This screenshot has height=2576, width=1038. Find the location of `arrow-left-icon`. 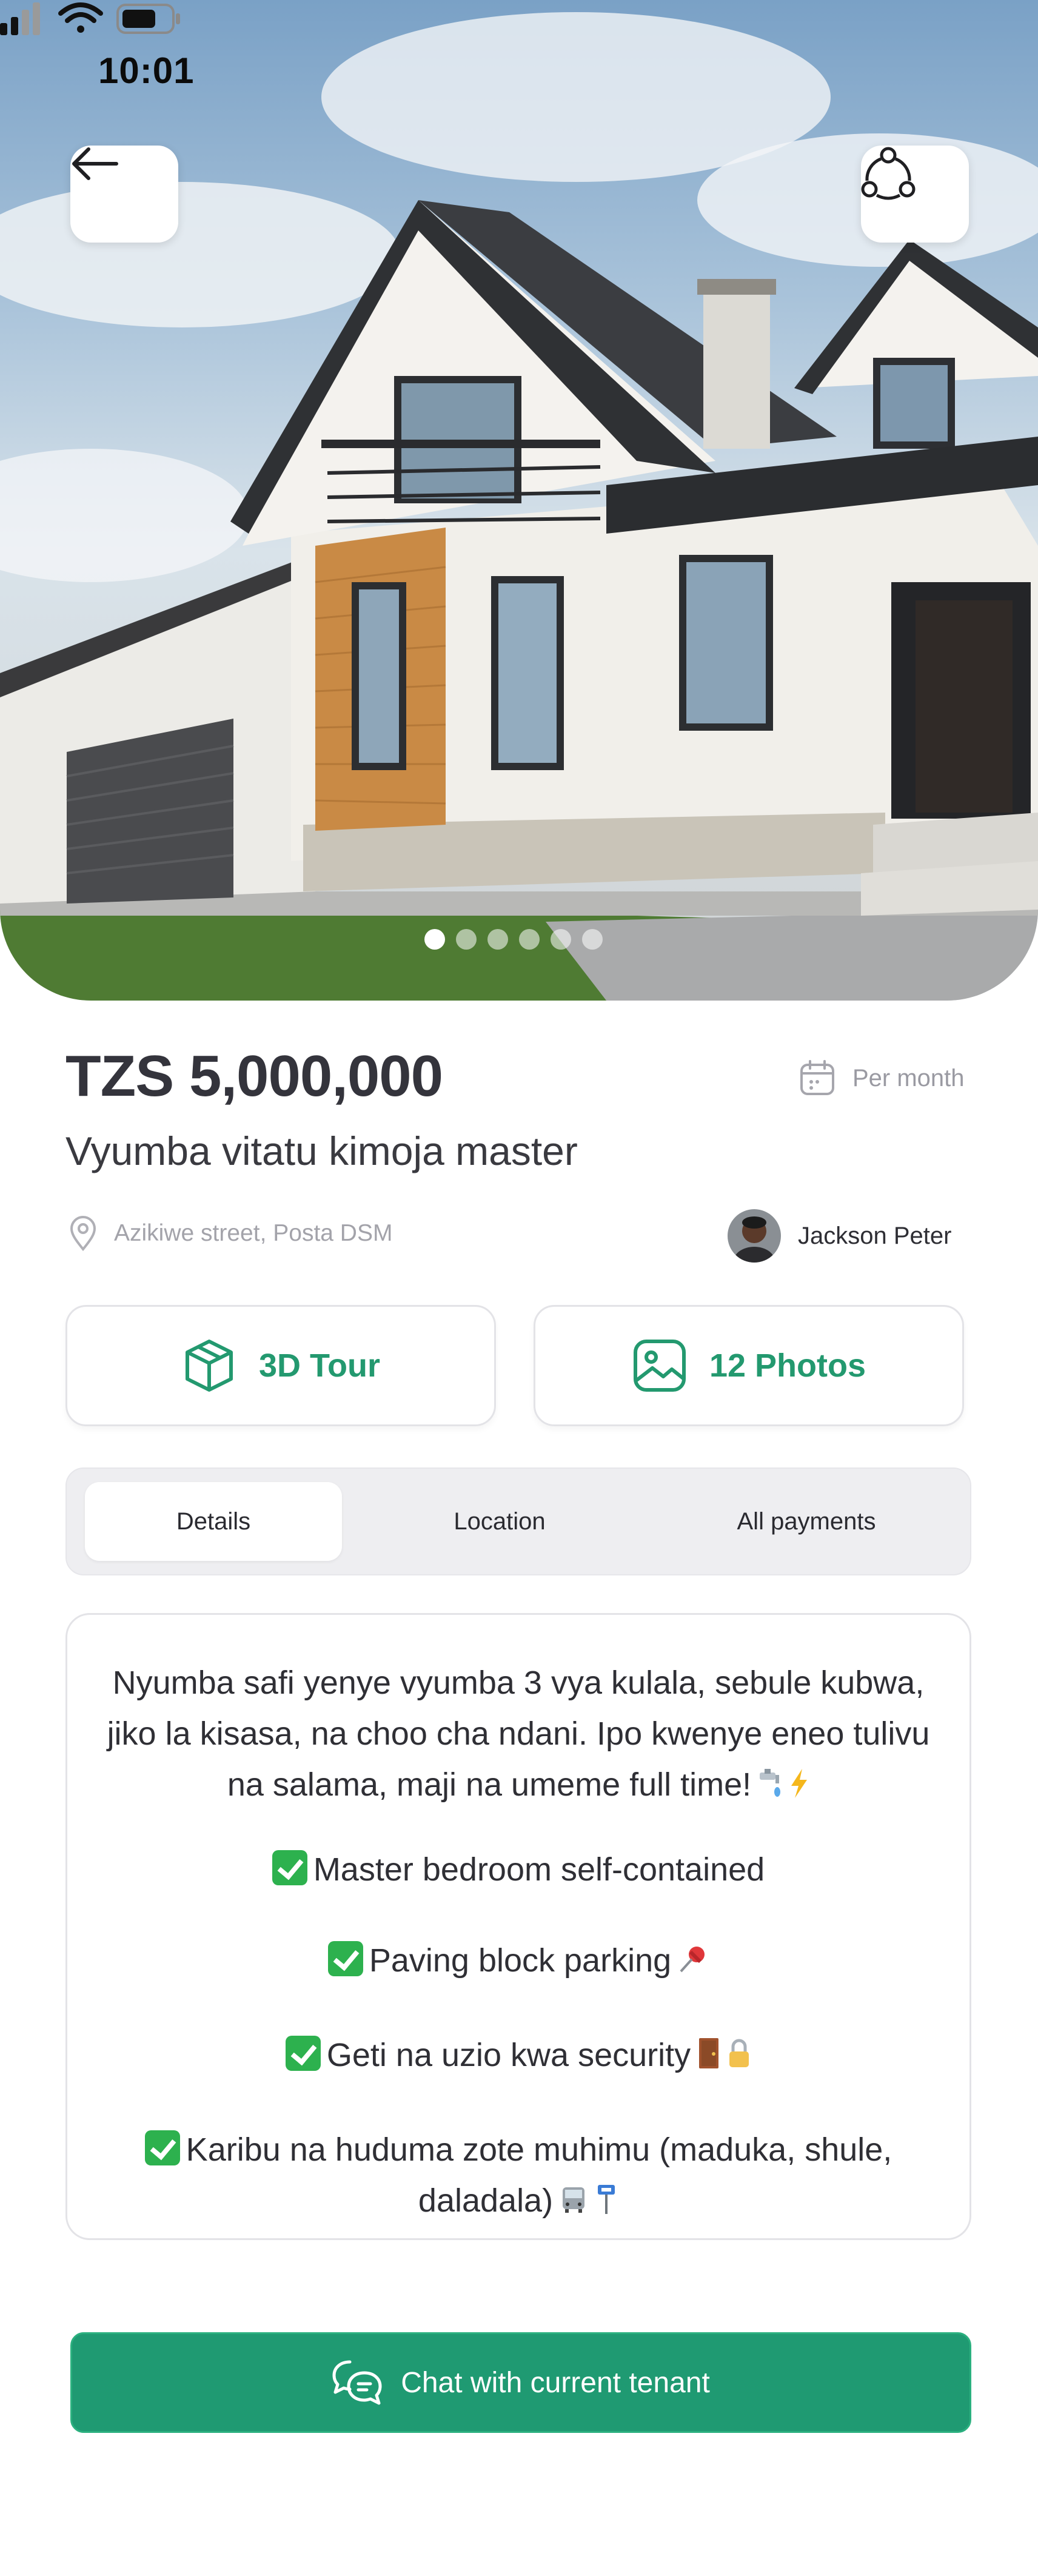

arrow-left-icon is located at coordinates (95, 163).